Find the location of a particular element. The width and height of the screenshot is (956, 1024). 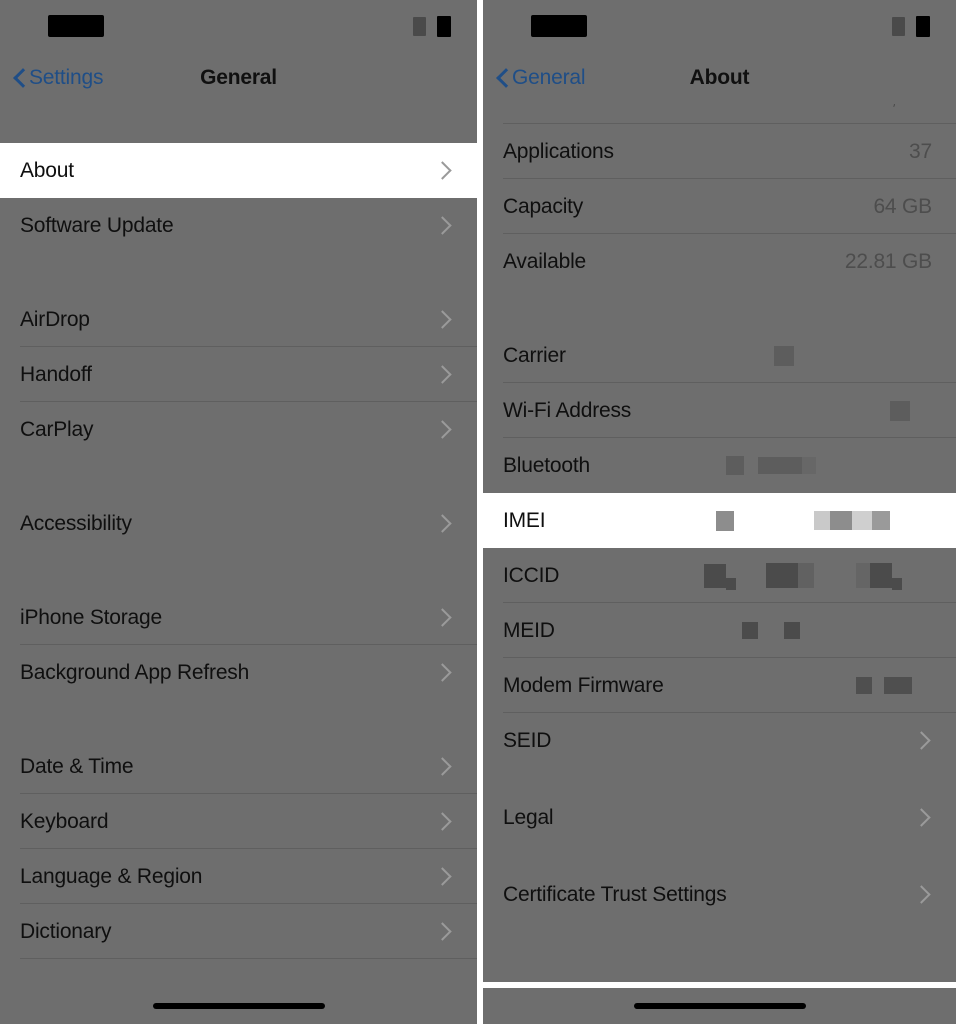

list-item-label: Modem Firmware is located at coordinates (583, 685).